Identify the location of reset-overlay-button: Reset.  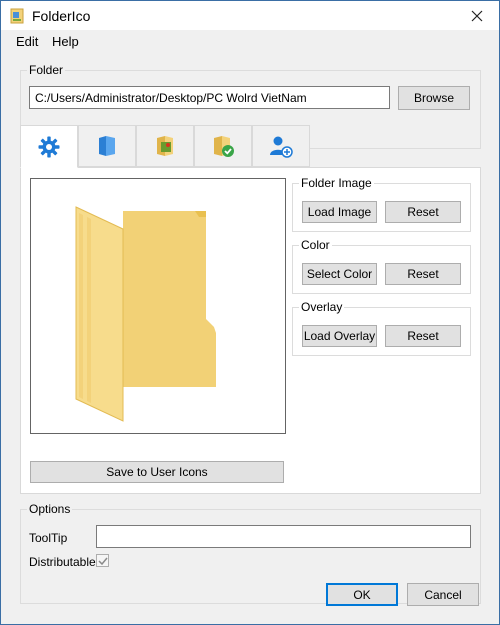
(423, 336).